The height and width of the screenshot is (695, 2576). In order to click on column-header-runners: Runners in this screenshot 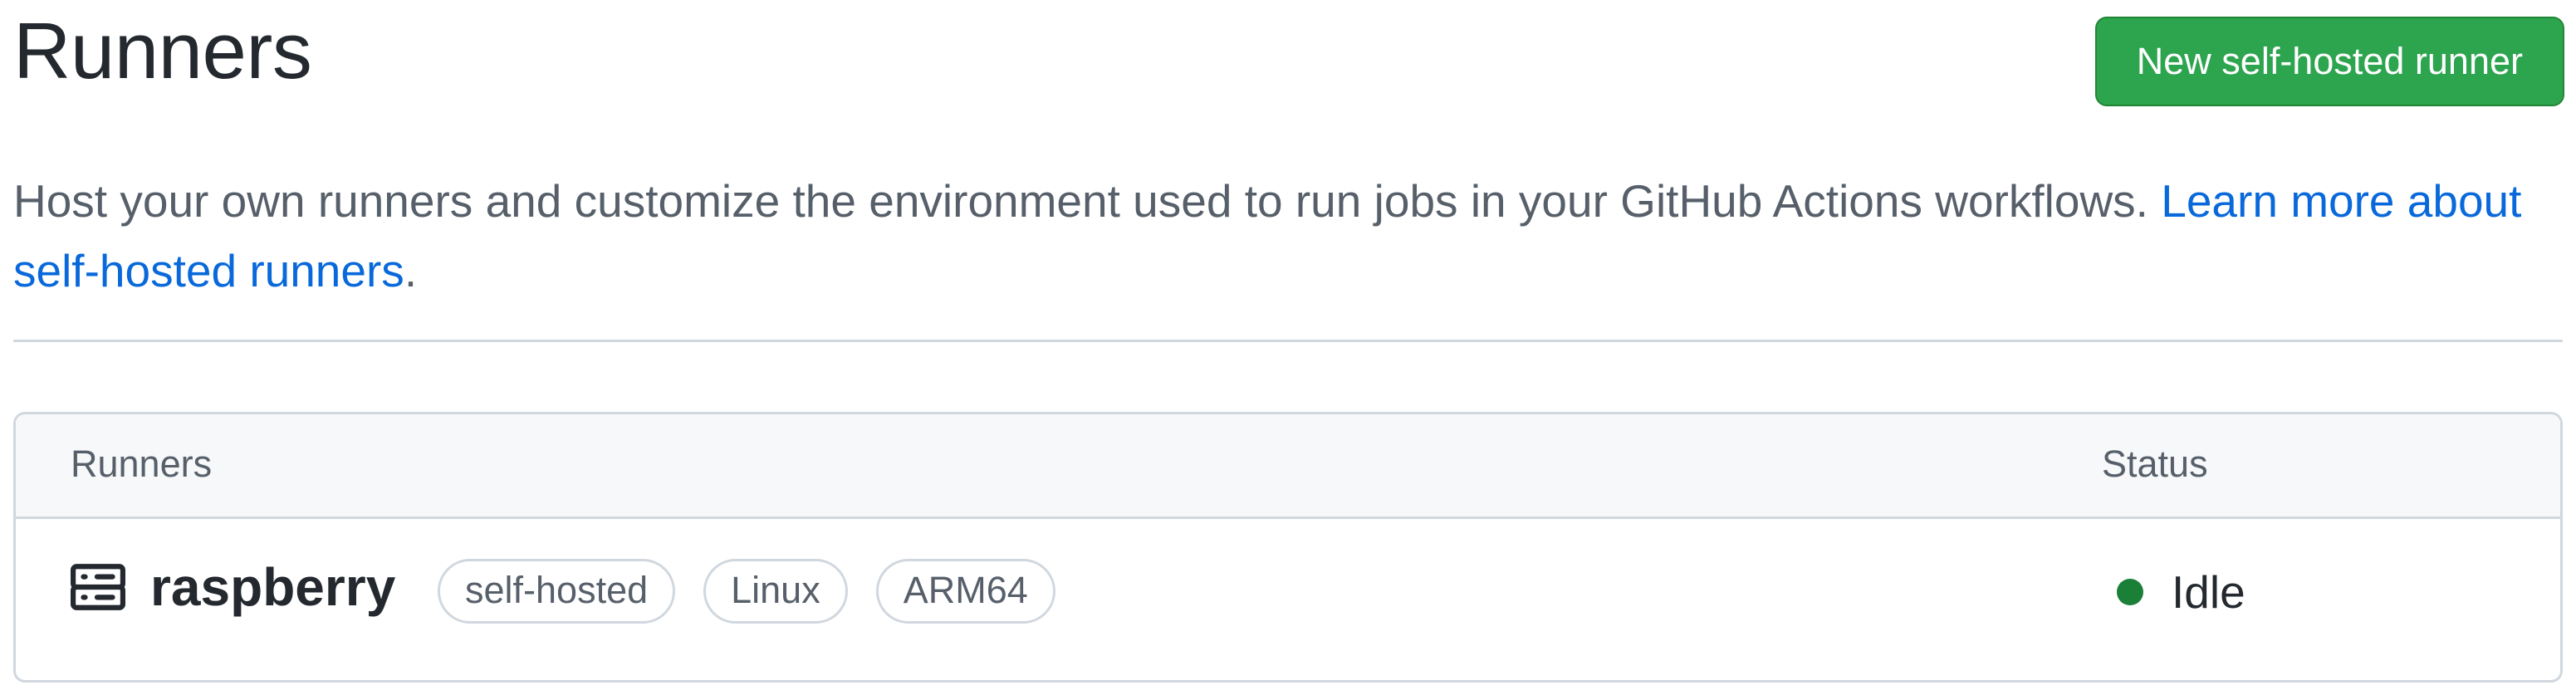, I will do `click(142, 464)`.